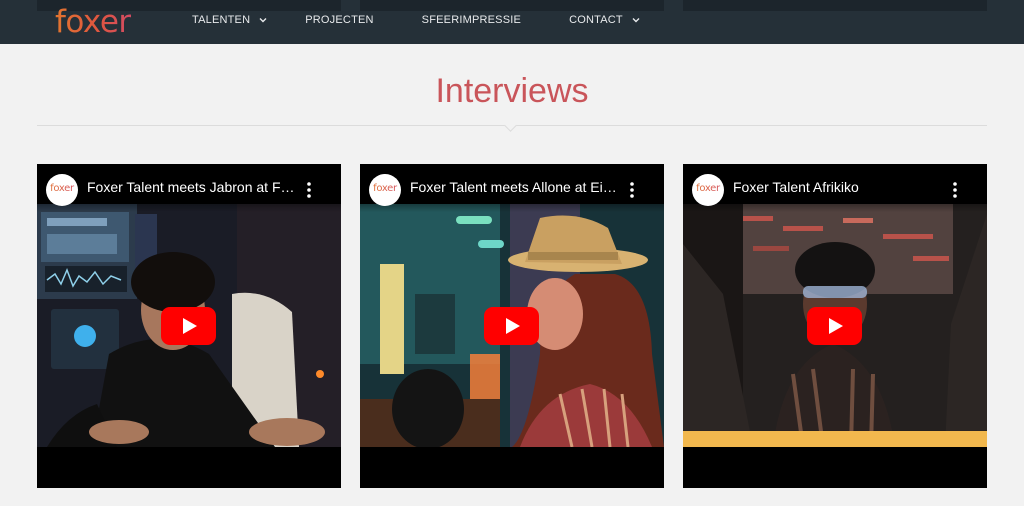 This screenshot has width=1024, height=506. I want to click on nav-item-label: SFEERIMPRESSIE, so click(471, 20).